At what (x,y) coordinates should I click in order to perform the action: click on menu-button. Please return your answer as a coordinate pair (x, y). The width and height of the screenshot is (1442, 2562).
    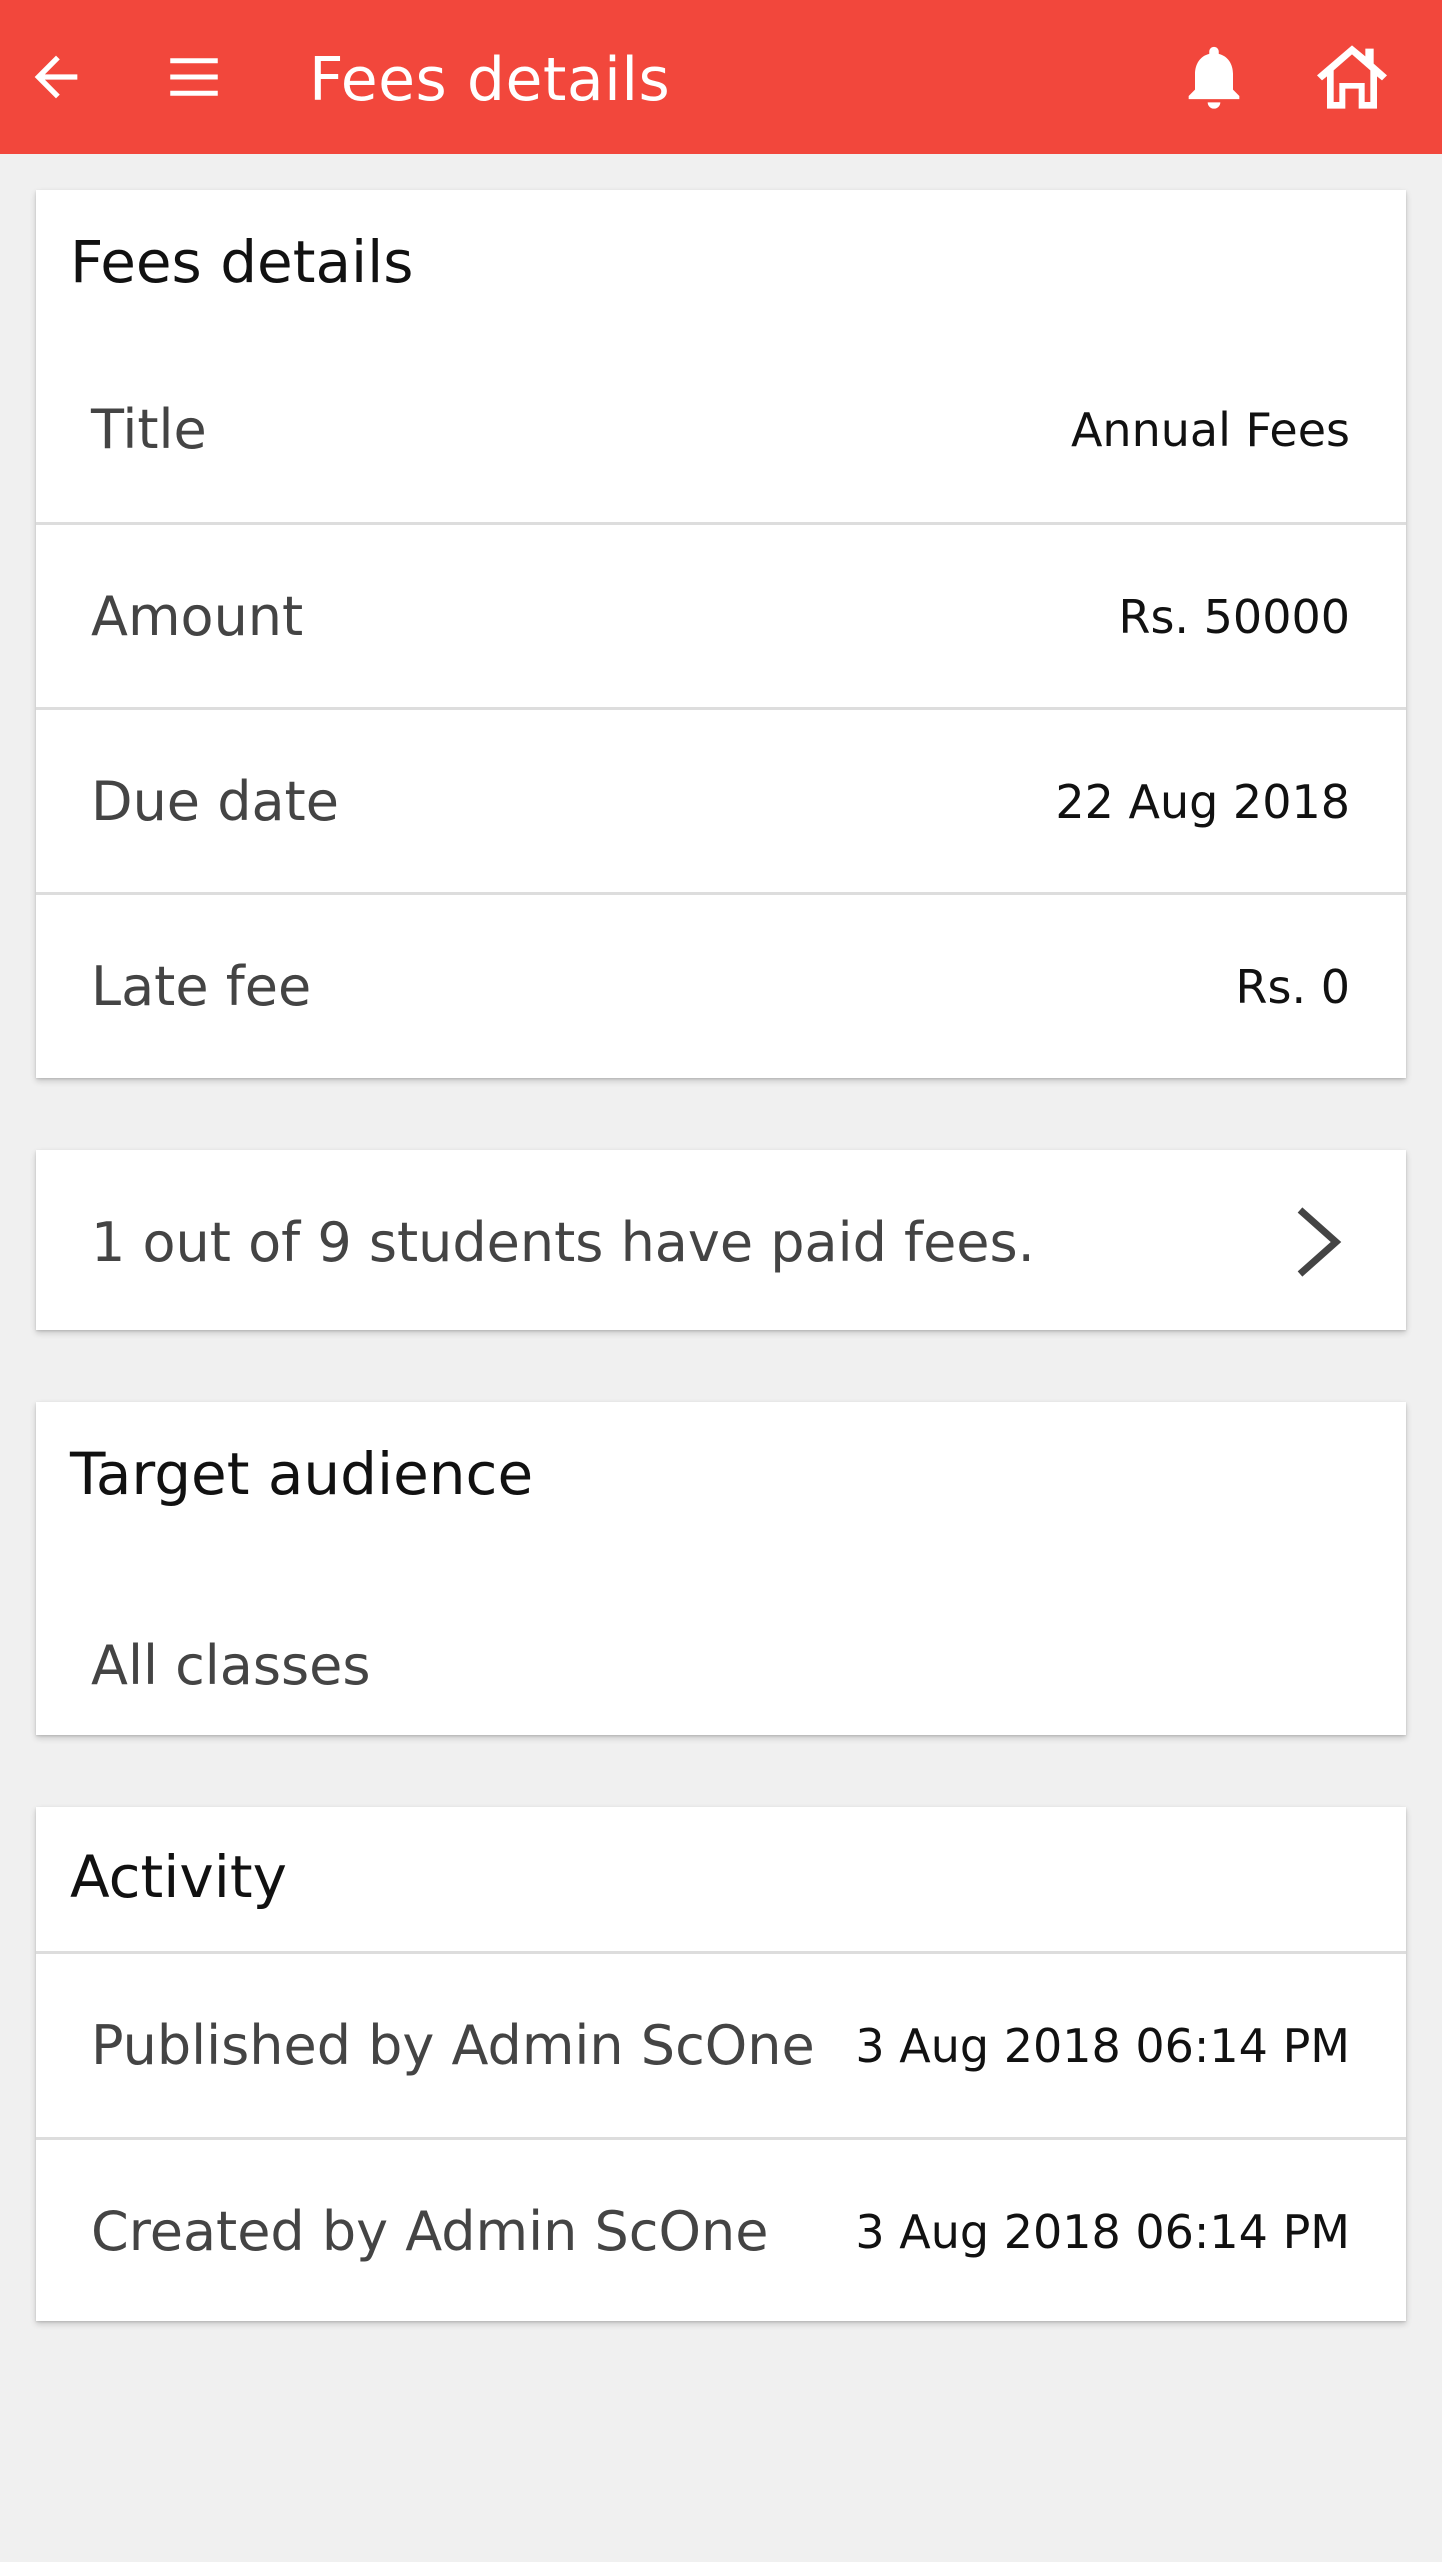
    Looking at the image, I should click on (194, 77).